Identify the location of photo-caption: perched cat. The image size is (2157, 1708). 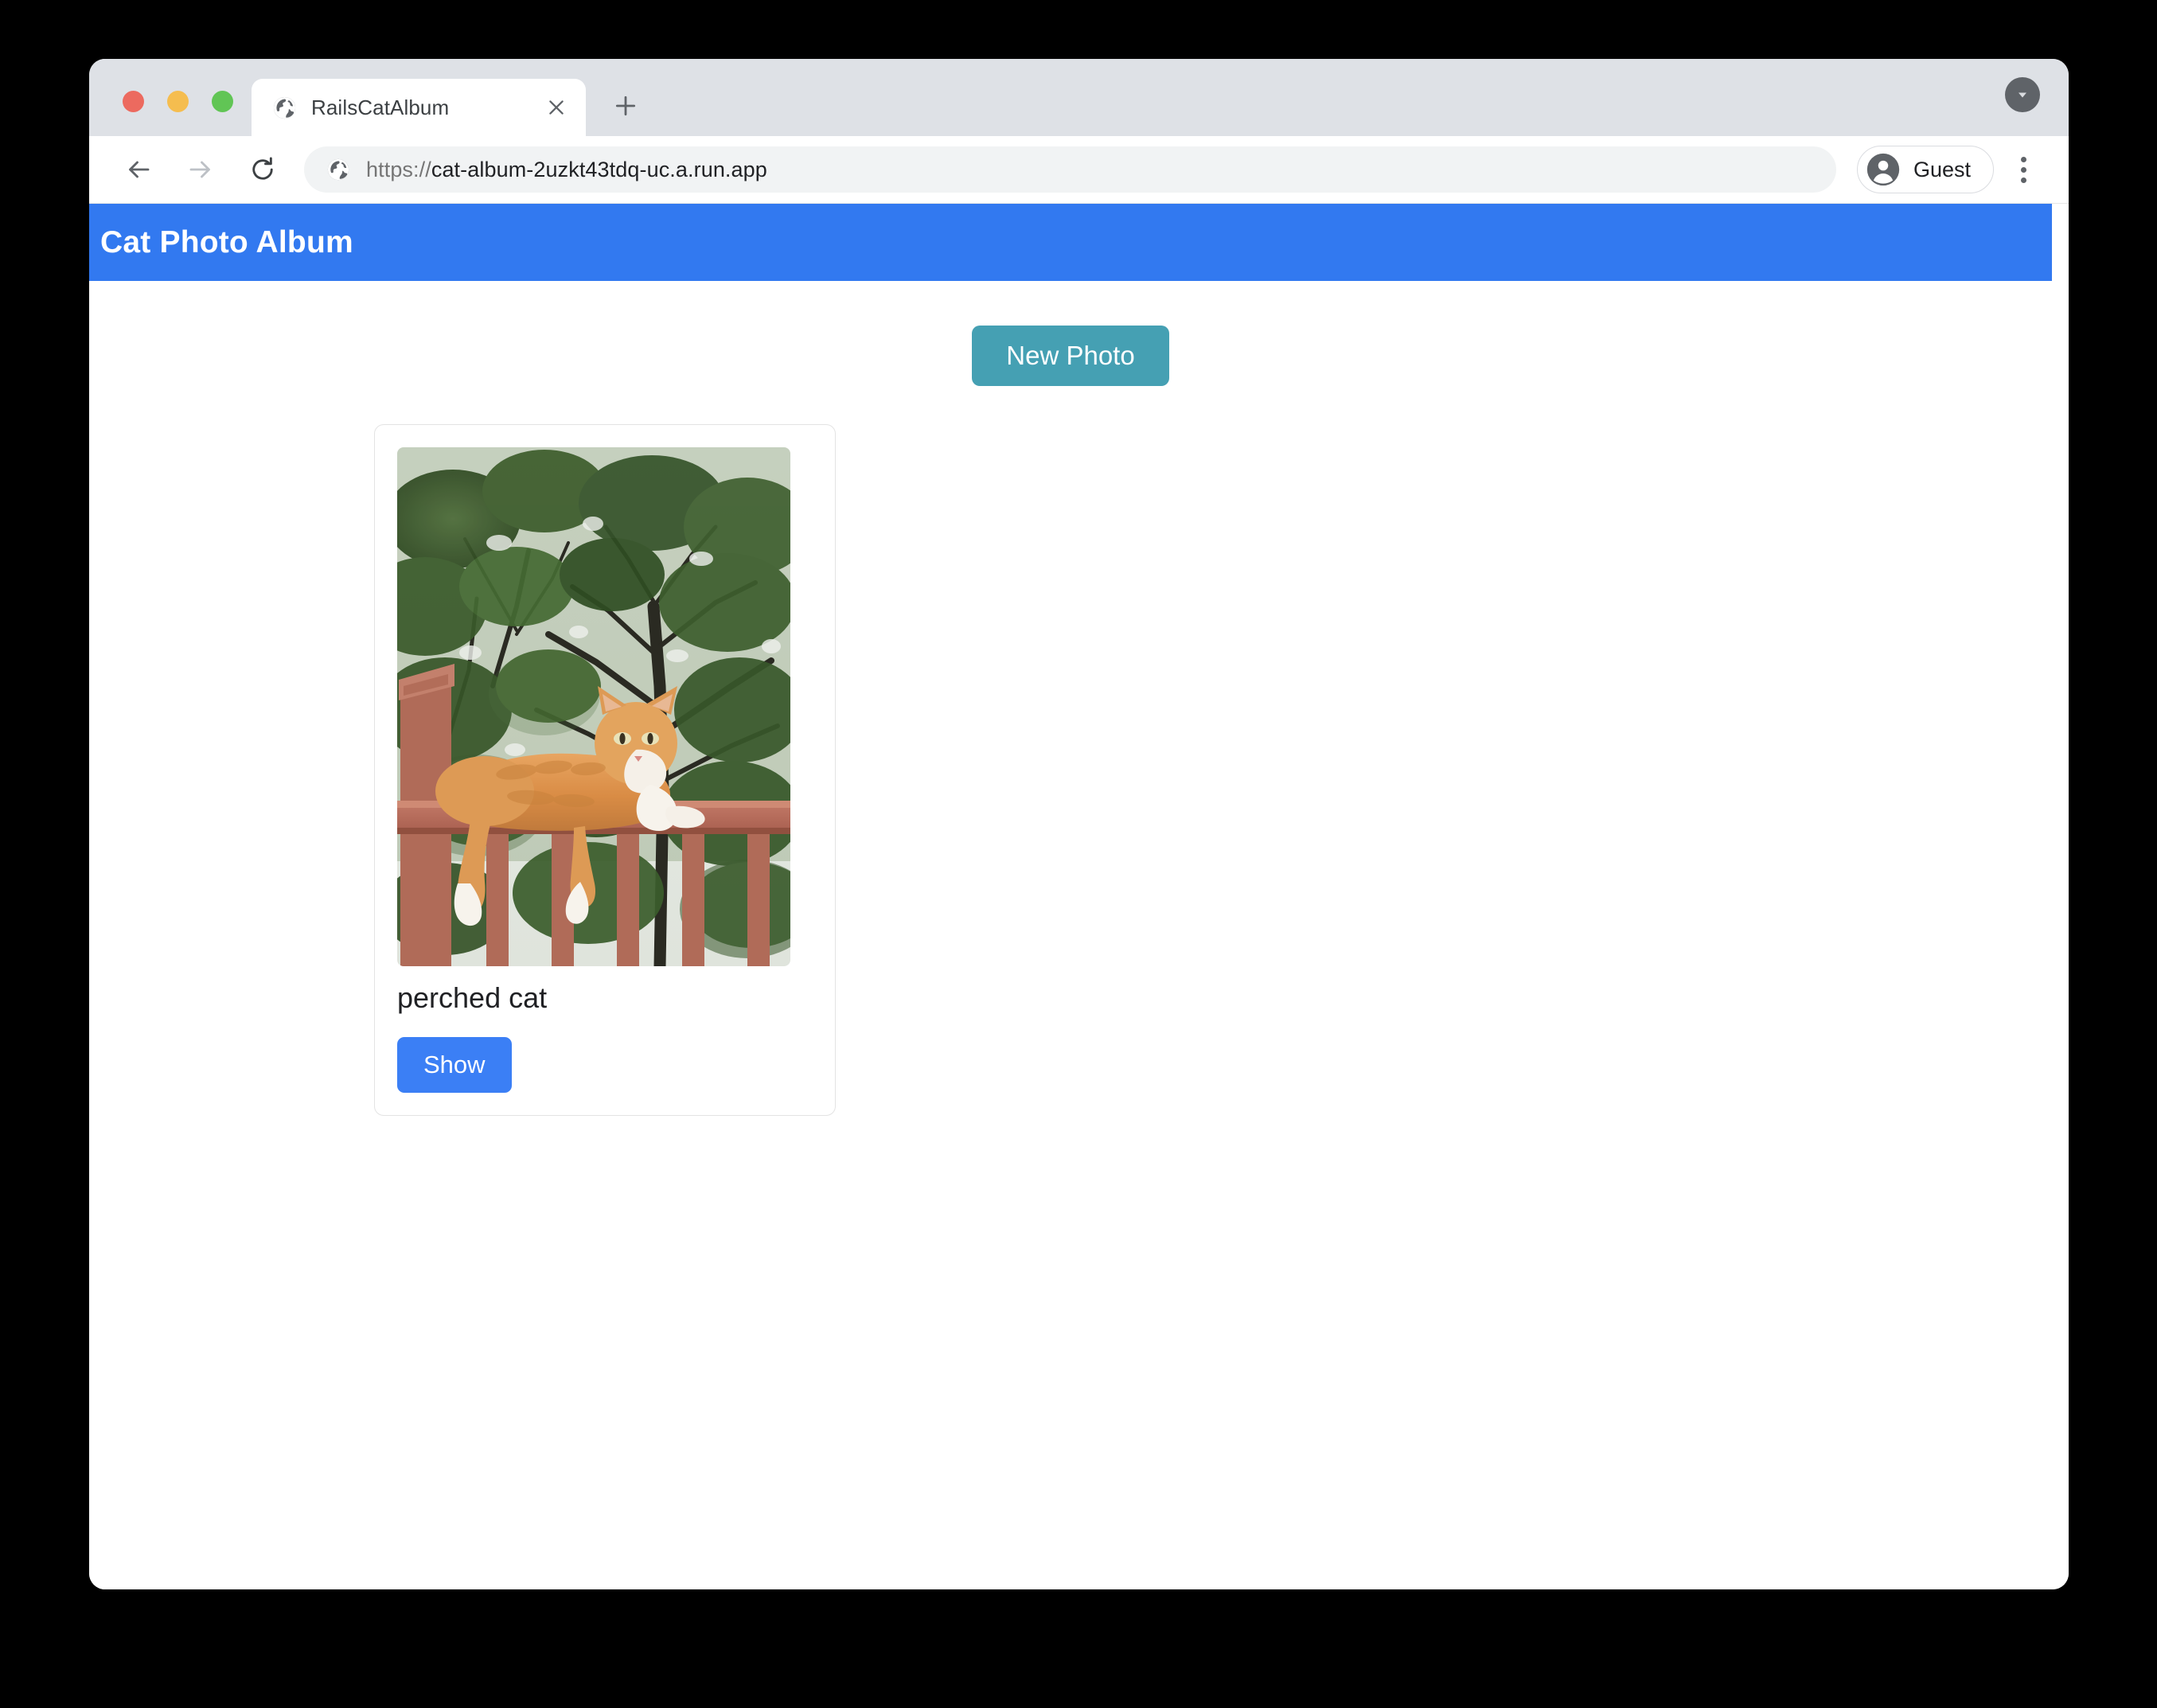
(472, 997).